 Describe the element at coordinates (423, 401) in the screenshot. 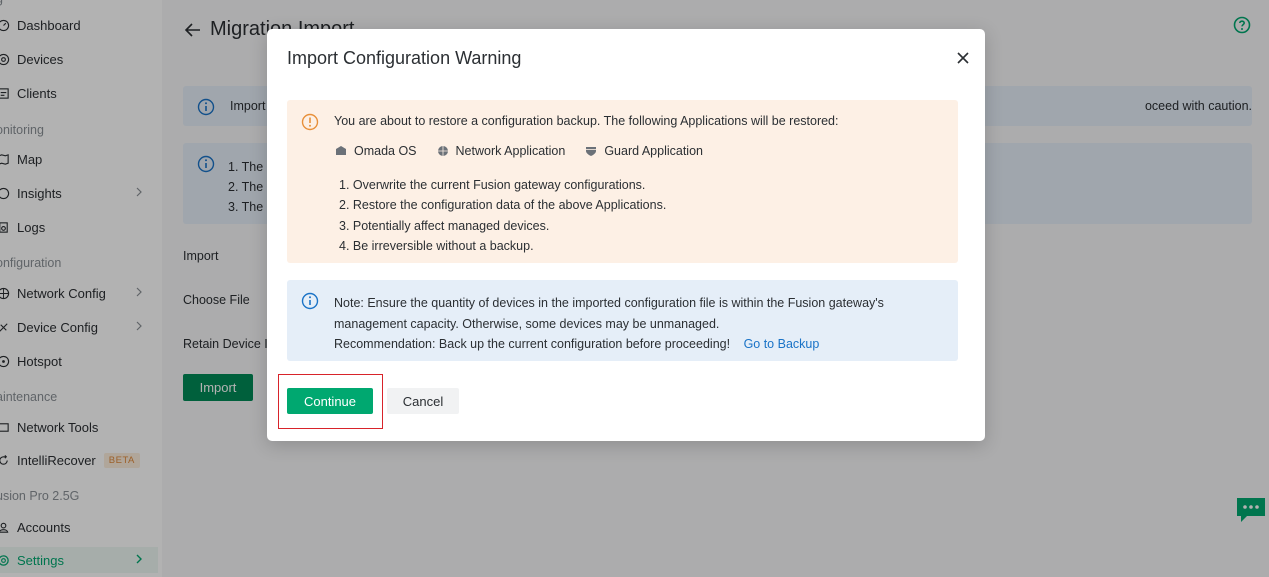

I see `cancel-button: Cancel` at that location.